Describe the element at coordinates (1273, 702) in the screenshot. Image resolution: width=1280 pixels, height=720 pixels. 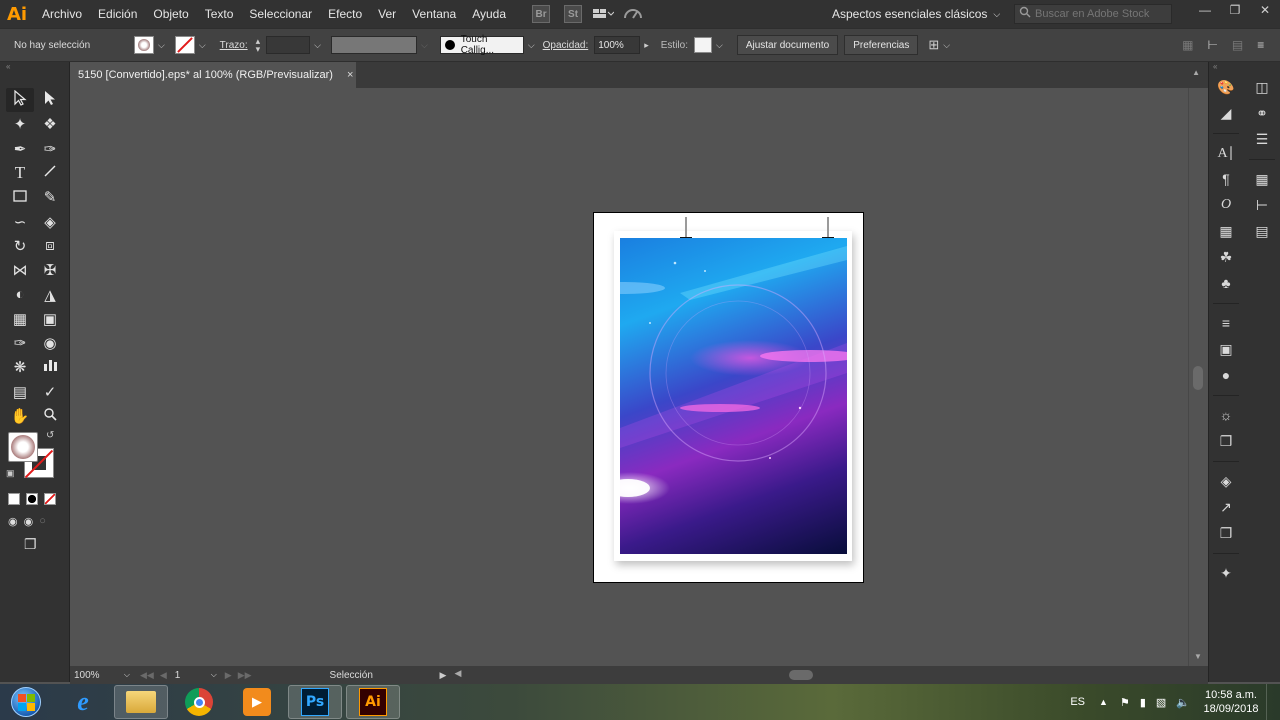
I see `show-desktop-button` at that location.